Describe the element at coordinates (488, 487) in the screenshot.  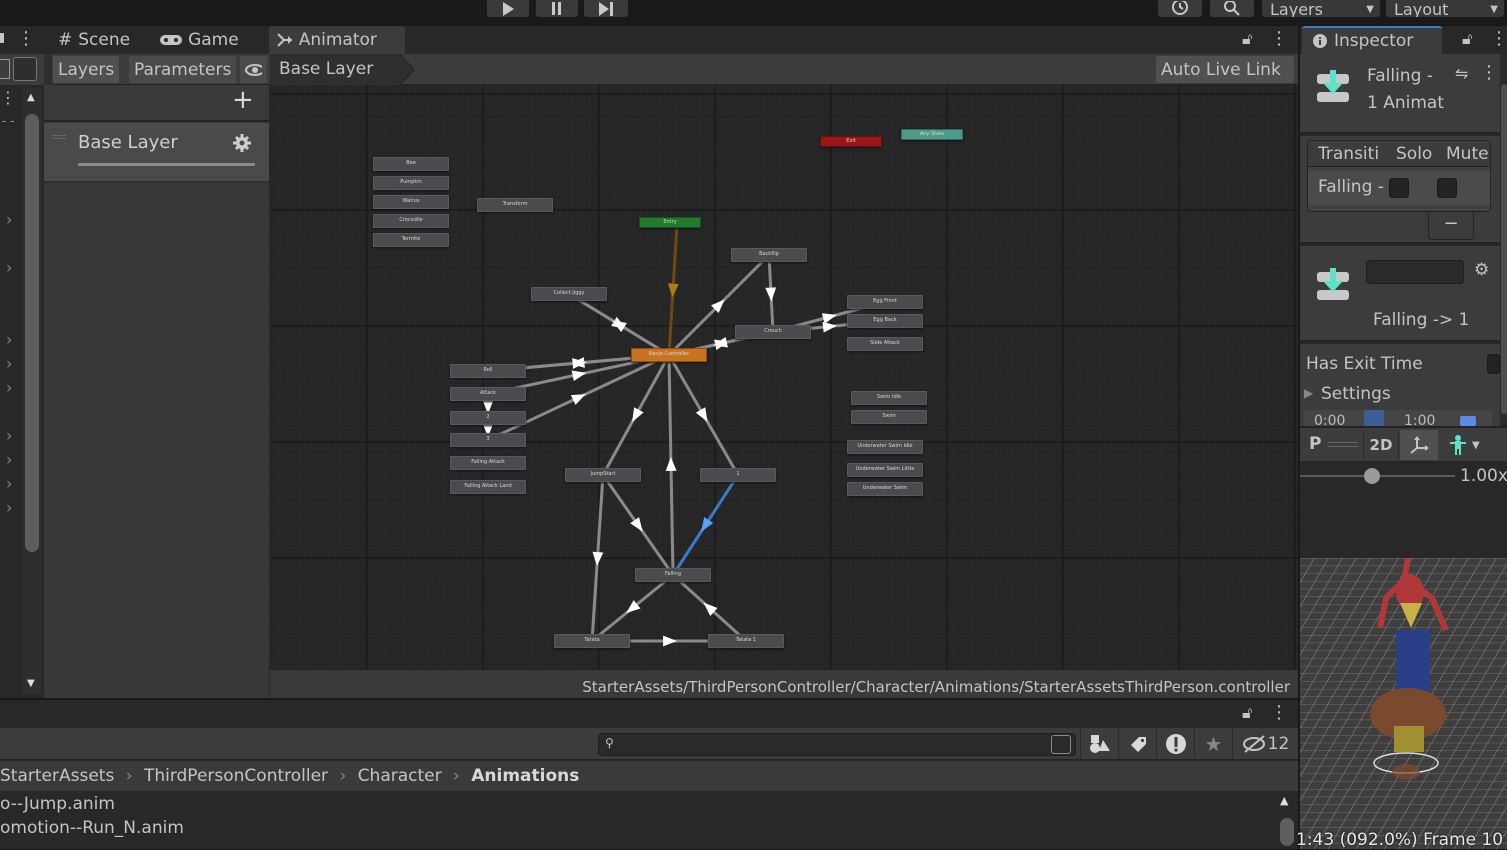
I see `state-node: Falling Attack Land` at that location.